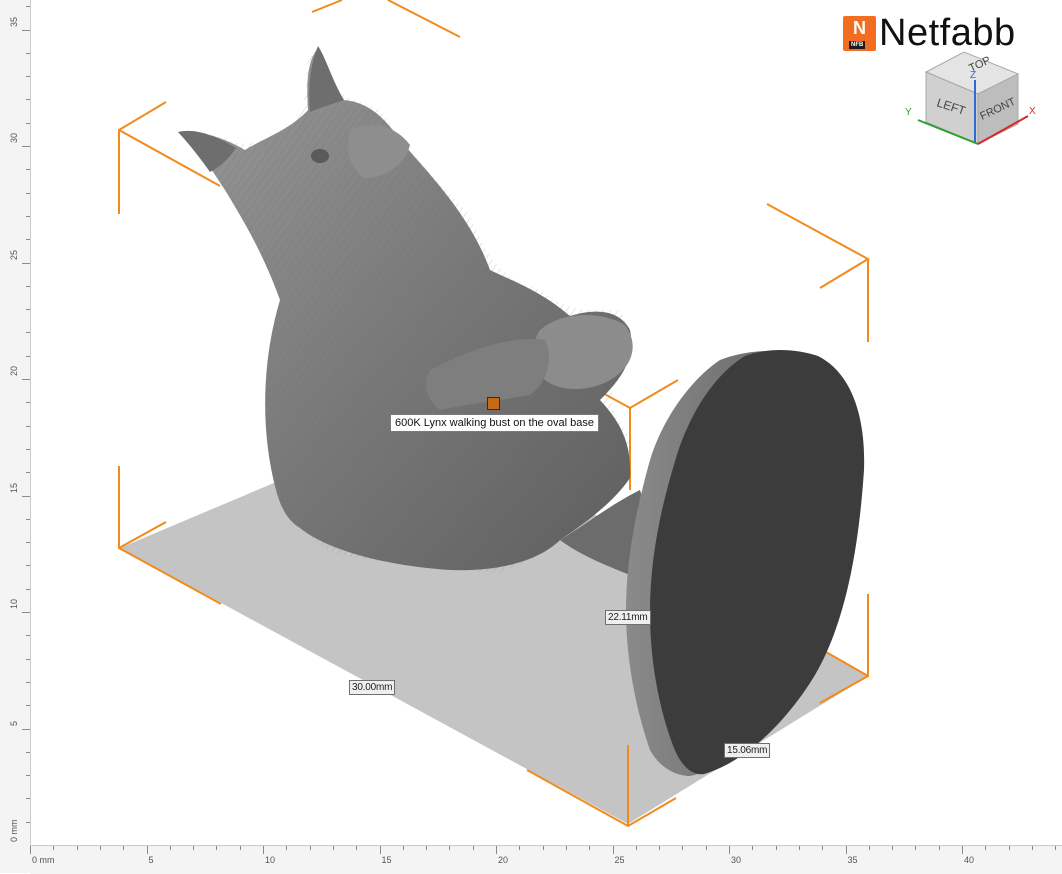 Image resolution: width=1062 pixels, height=874 pixels. I want to click on dimension-height-label: 22.11mm, so click(628, 617).